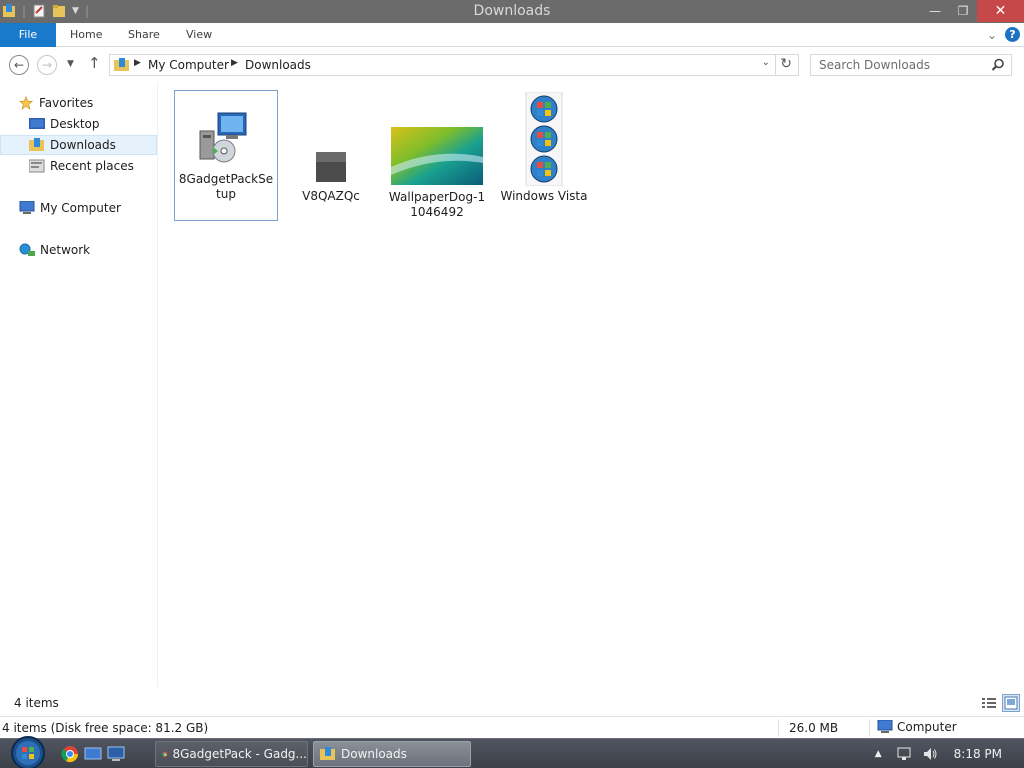 The image size is (1024, 768). What do you see at coordinates (28, 35) in the screenshot?
I see `tab-file: File` at bounding box center [28, 35].